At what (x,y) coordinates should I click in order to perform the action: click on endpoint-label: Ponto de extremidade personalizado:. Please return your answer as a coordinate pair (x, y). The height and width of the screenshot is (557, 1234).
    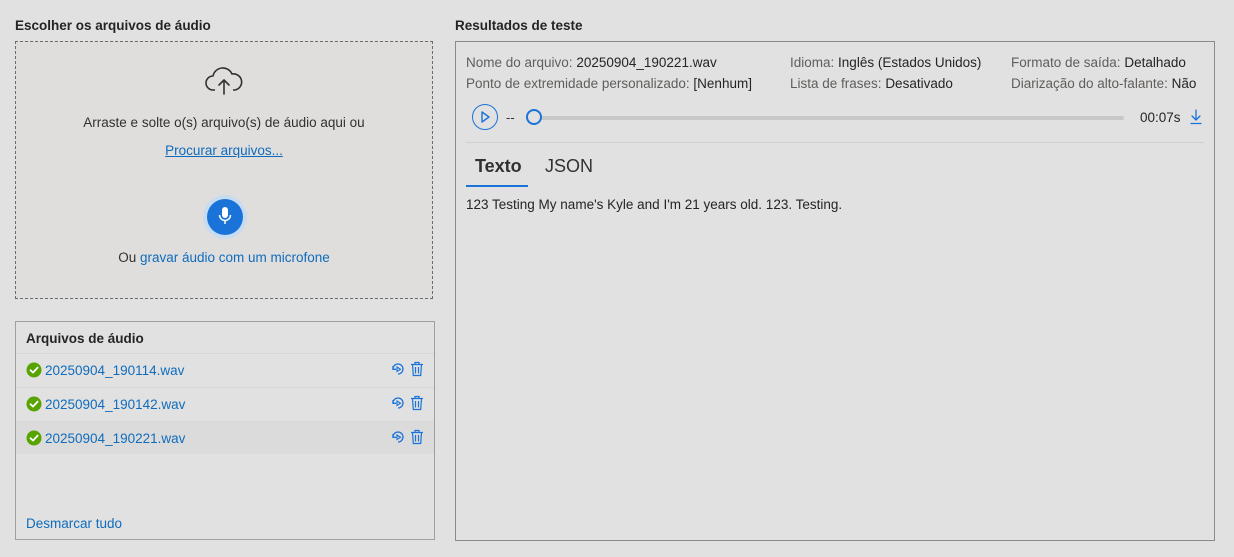
    Looking at the image, I should click on (578, 83).